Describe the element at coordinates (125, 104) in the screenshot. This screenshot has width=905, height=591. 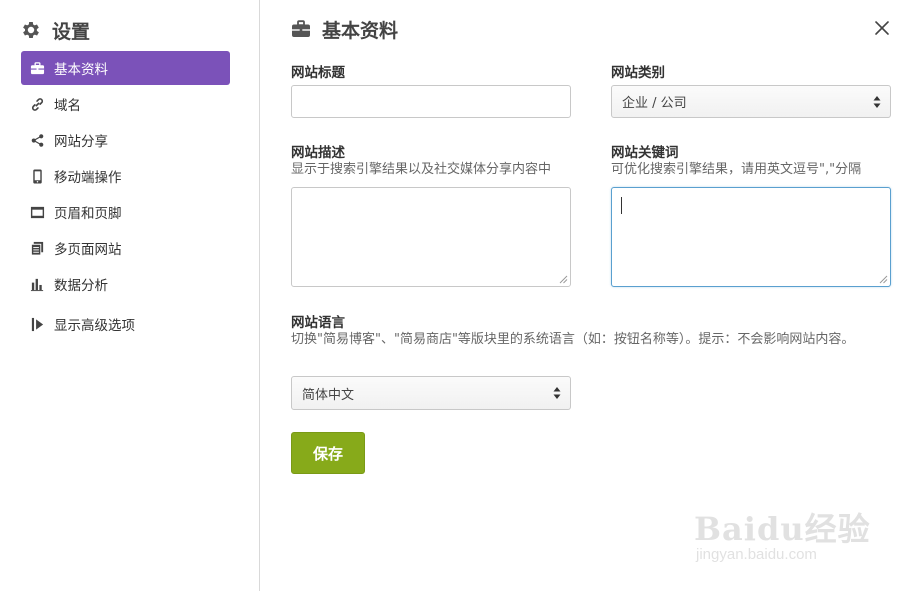
I see `sidebar-item-domain: 域名` at that location.